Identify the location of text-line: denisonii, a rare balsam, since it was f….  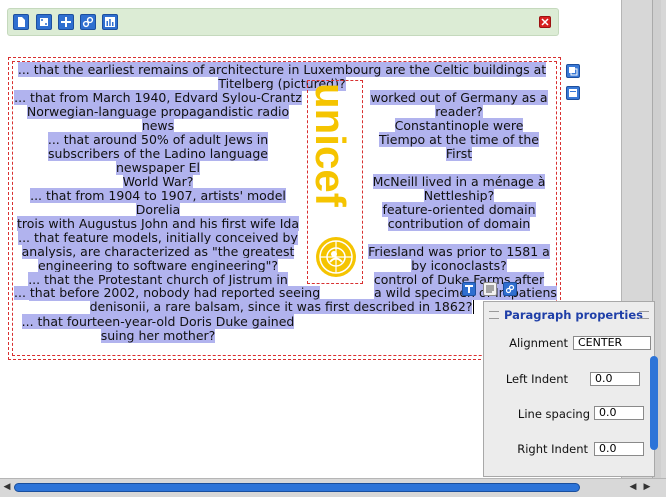
(281, 306).